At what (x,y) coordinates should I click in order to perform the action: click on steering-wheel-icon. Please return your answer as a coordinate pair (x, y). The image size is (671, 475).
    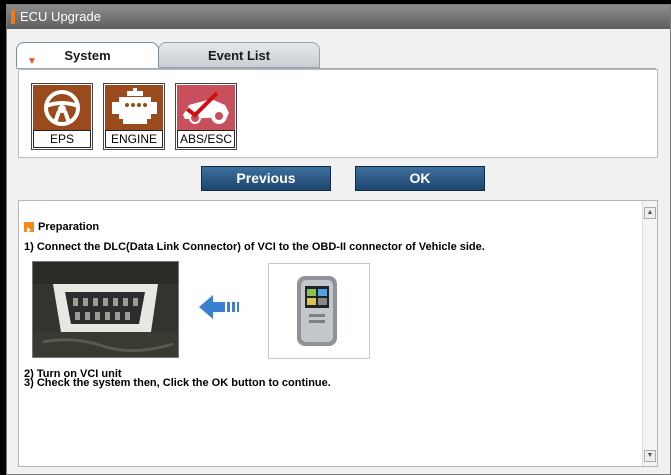
    Looking at the image, I should click on (62, 107).